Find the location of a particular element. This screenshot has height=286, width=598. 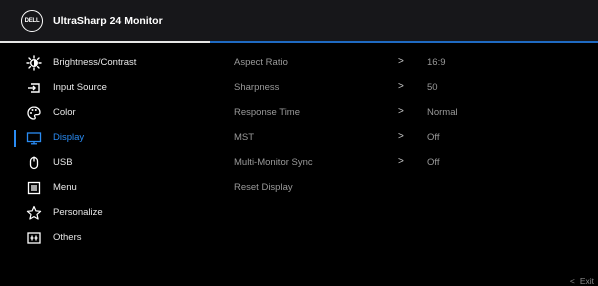

exit-button: < Exit is located at coordinates (582, 281).